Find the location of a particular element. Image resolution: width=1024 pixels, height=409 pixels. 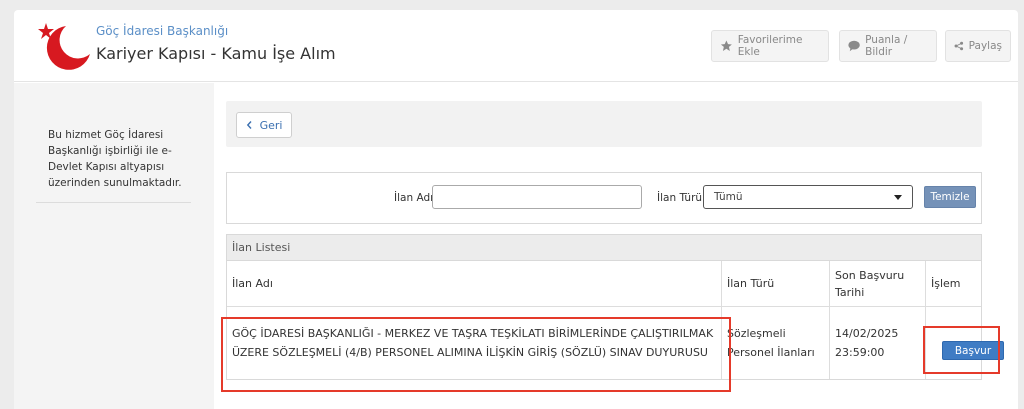

rate-button: Puanla / Bildir is located at coordinates (888, 46).